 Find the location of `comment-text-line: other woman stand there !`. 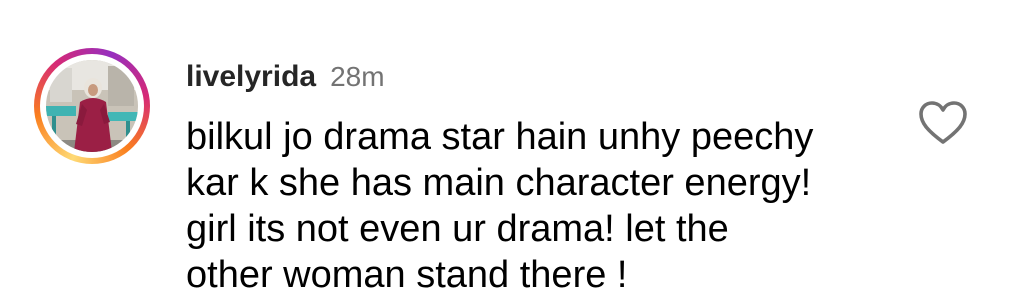

comment-text-line: other woman stand there ! is located at coordinates (407, 275).